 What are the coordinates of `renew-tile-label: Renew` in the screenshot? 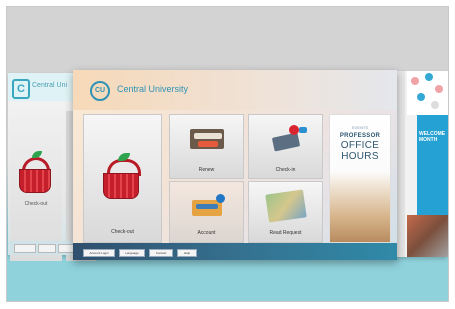 It's located at (206, 170).